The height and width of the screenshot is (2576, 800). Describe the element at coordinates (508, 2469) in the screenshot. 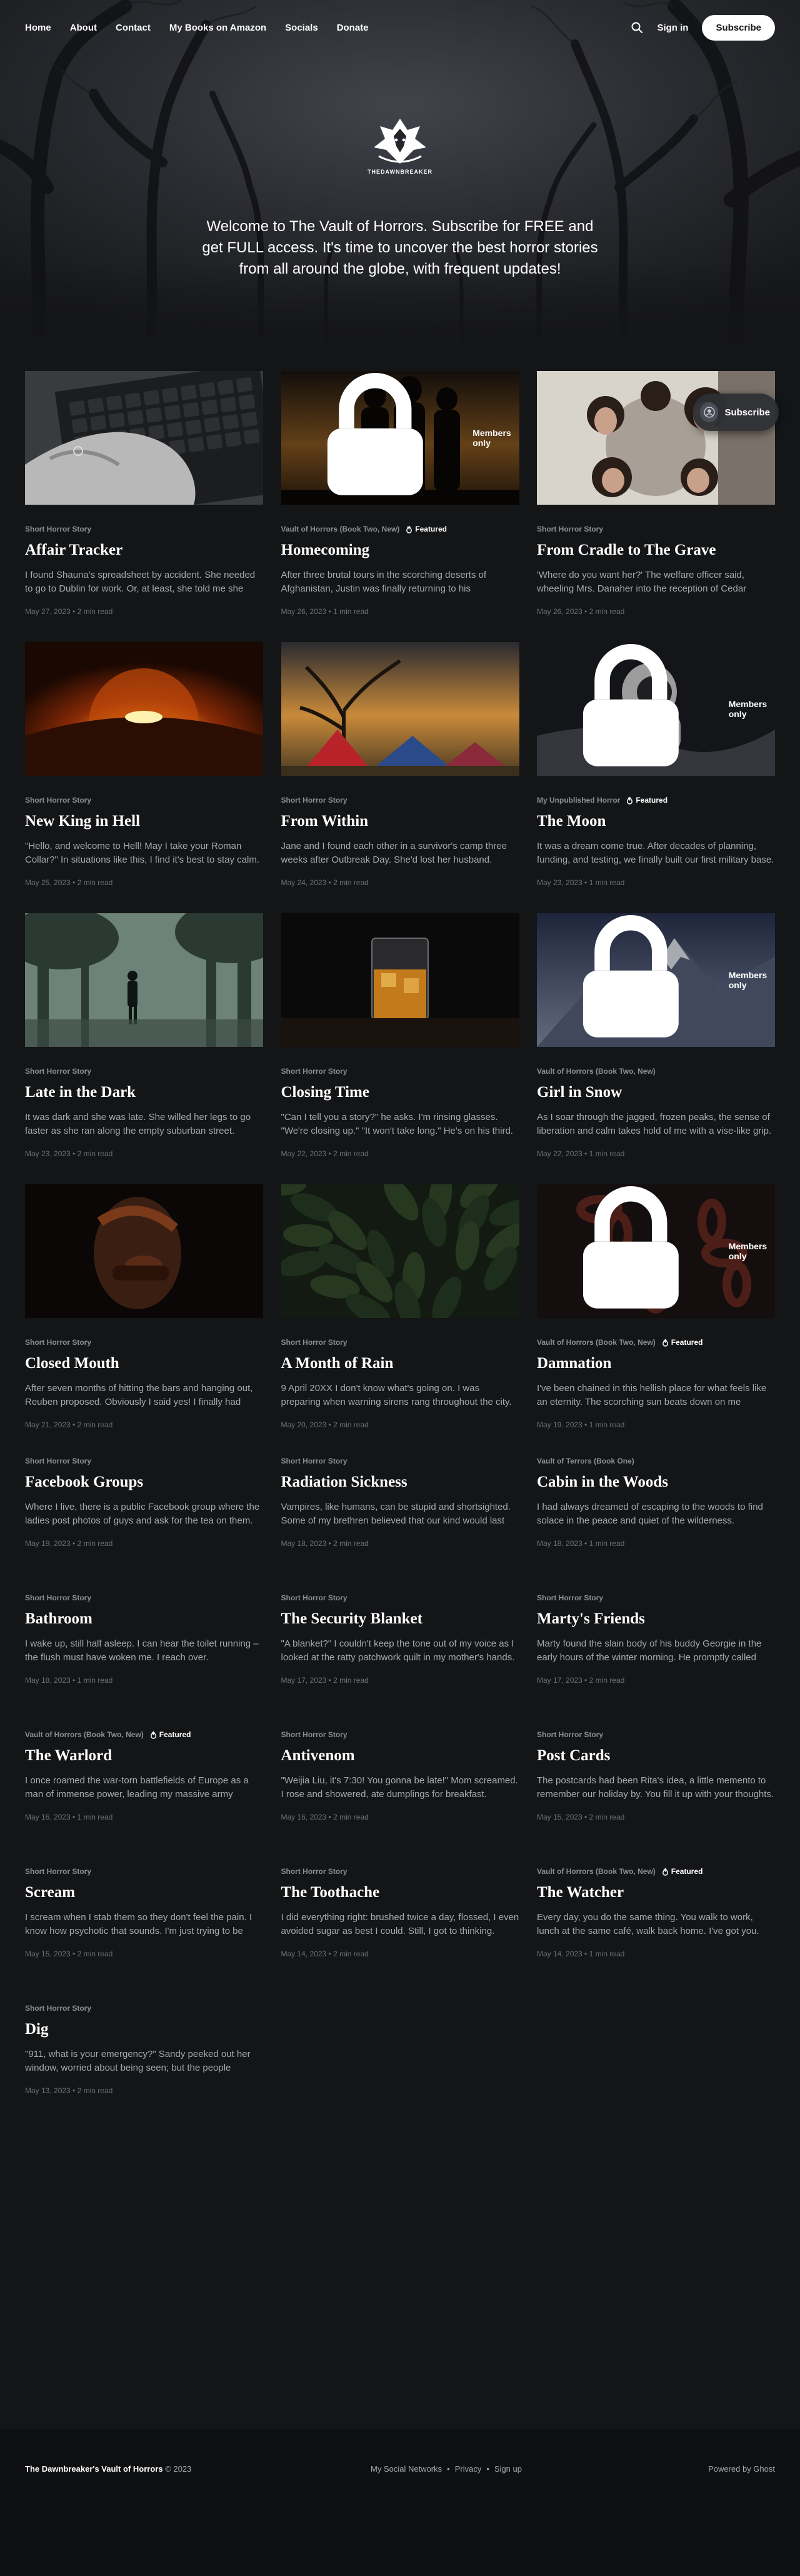

I see `footer-link-signup: Sign up` at that location.